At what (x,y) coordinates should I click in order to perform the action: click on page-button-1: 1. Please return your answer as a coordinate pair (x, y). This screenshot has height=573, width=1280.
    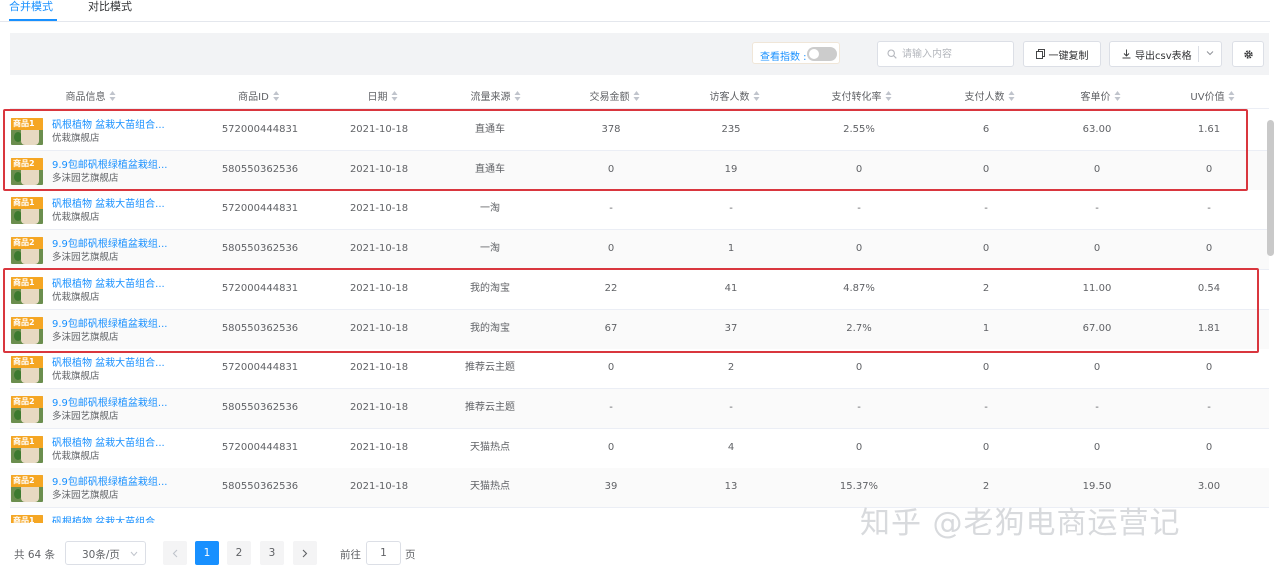
    Looking at the image, I should click on (207, 553).